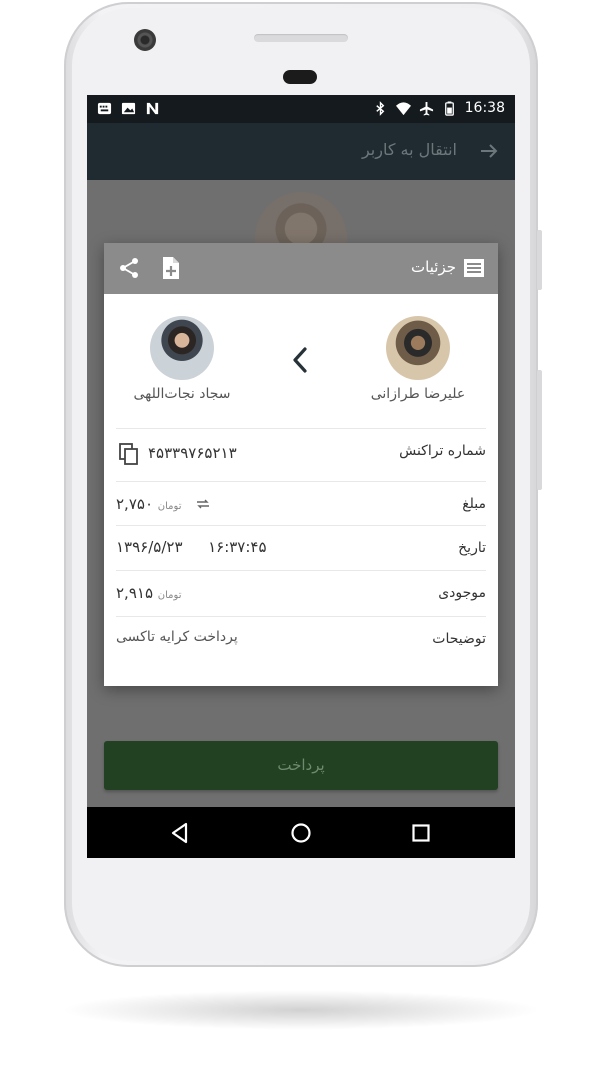 This screenshot has width=602, height=1068. What do you see at coordinates (301, 455) in the screenshot?
I see `transaction-row: شماره تراکنش ۴۵۳۳۹۷۶۵۲۱۳` at bounding box center [301, 455].